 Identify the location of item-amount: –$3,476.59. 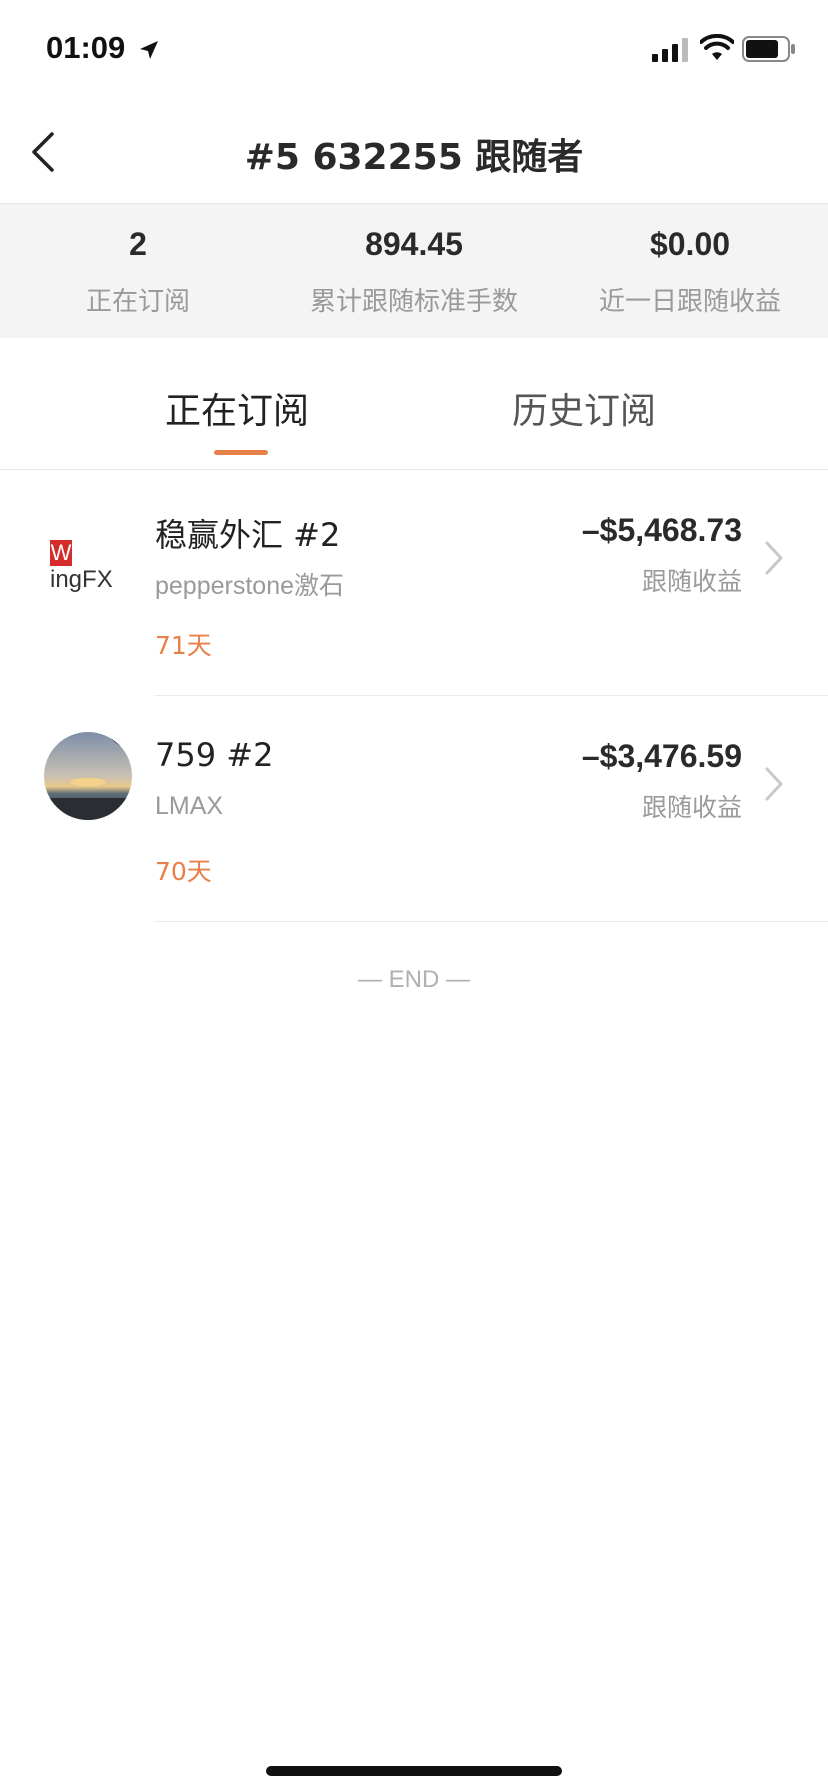
(661, 756).